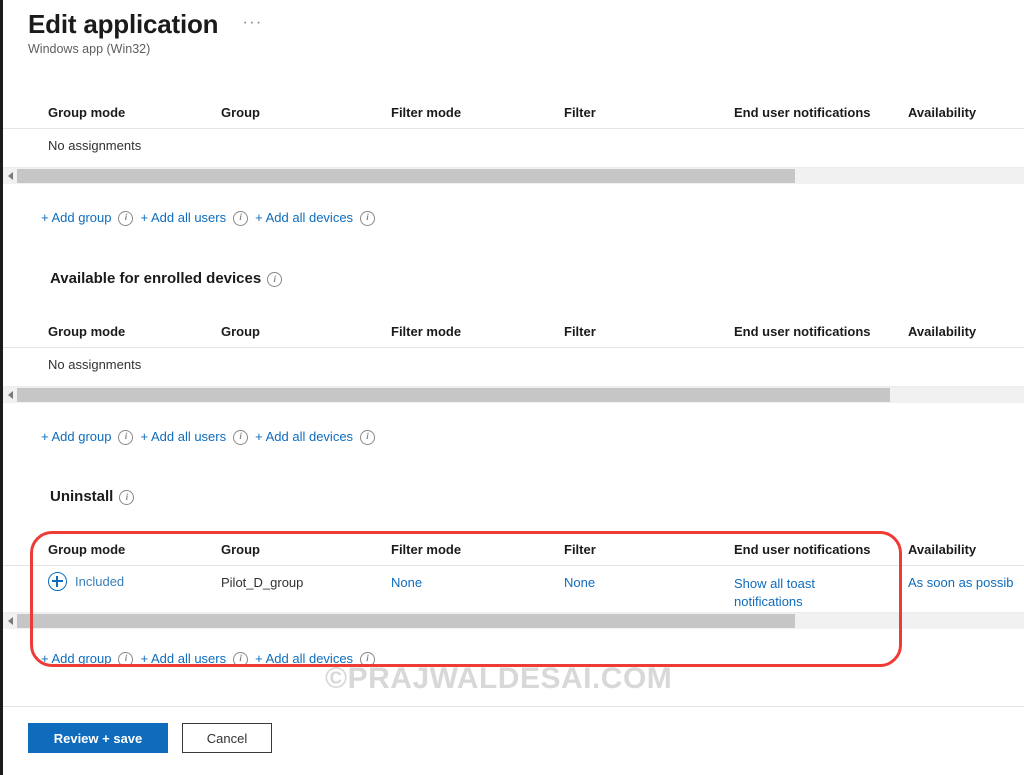  What do you see at coordinates (89, 49) in the screenshot?
I see `page-subtitle: Windows app (Win32)` at bounding box center [89, 49].